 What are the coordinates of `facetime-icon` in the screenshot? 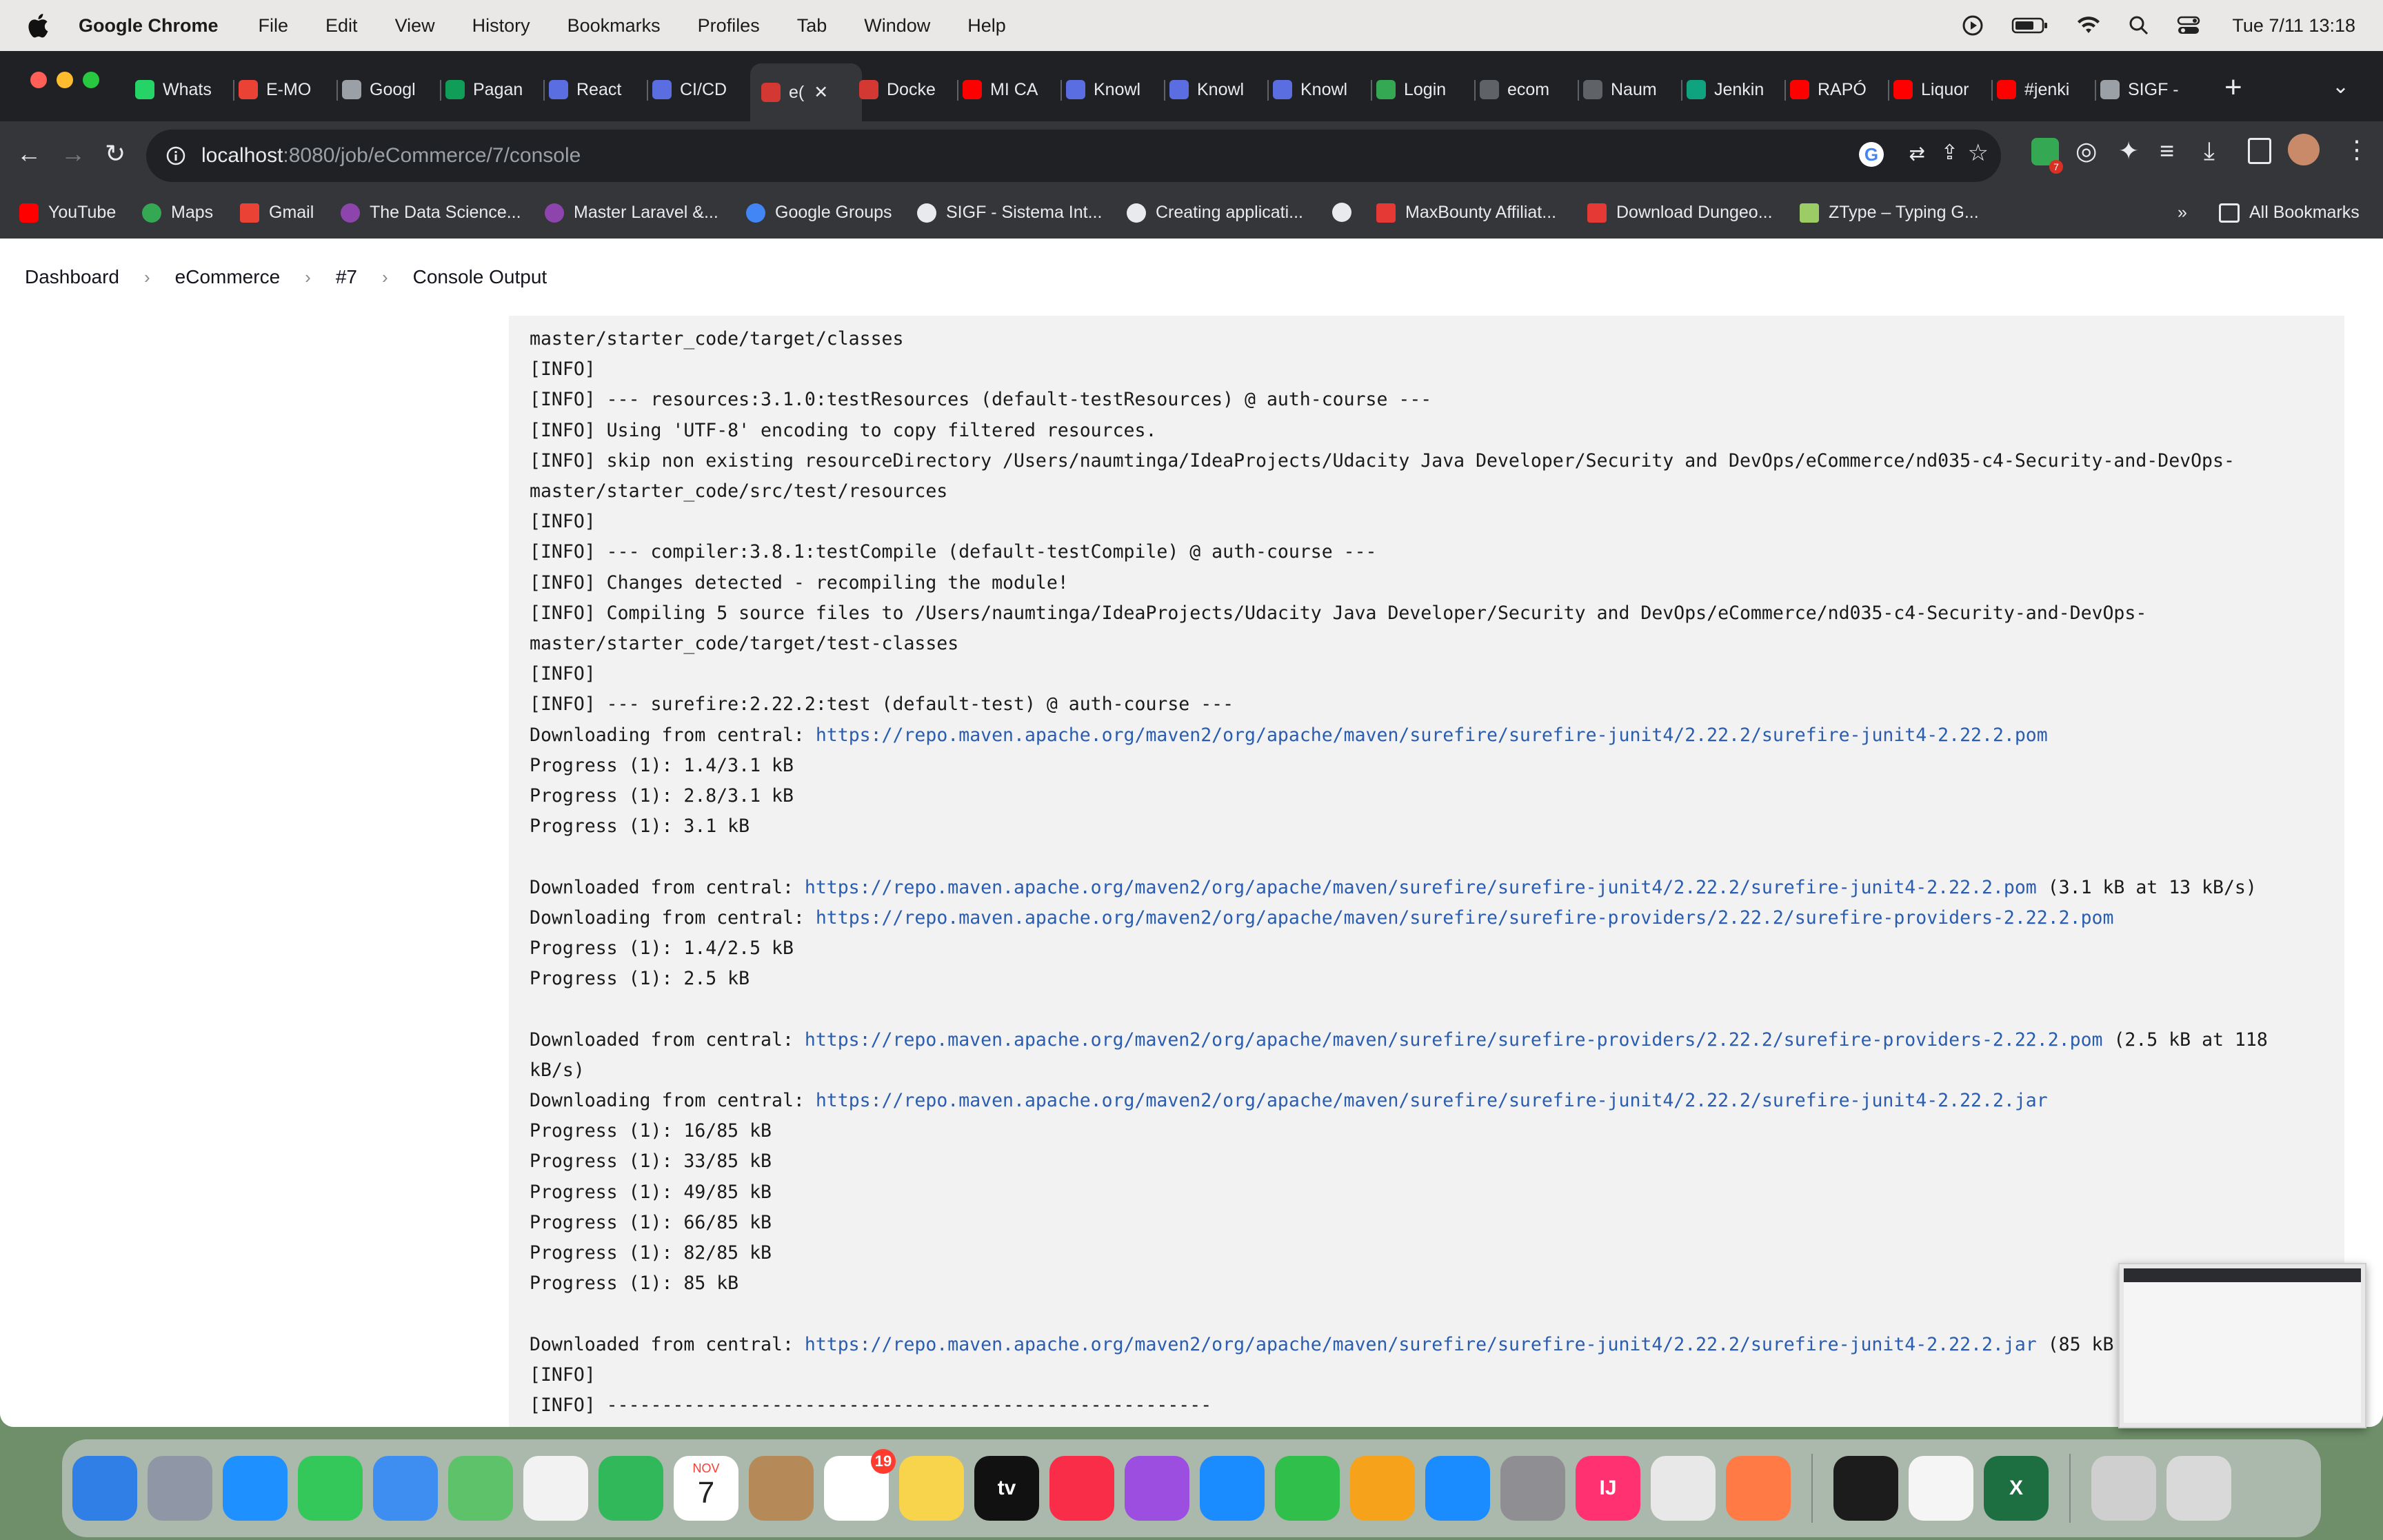 It's located at (631, 1489).